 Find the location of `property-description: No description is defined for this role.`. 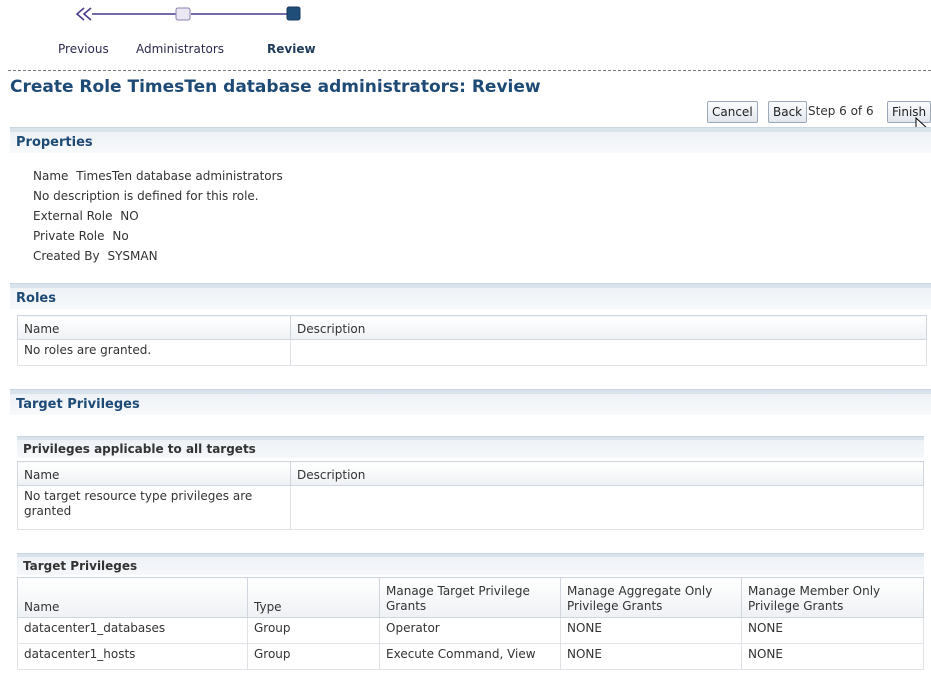

property-description: No description is defined for this role. is located at coordinates (146, 196).